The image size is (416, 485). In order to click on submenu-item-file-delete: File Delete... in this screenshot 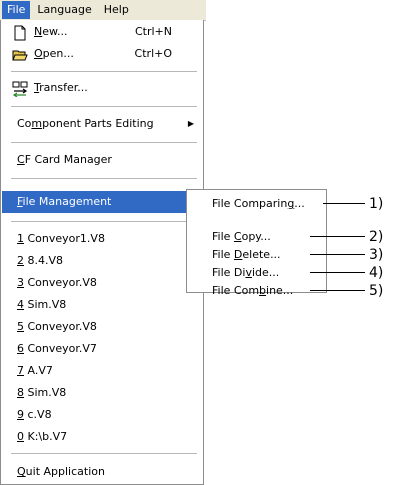, I will do `click(246, 255)`.